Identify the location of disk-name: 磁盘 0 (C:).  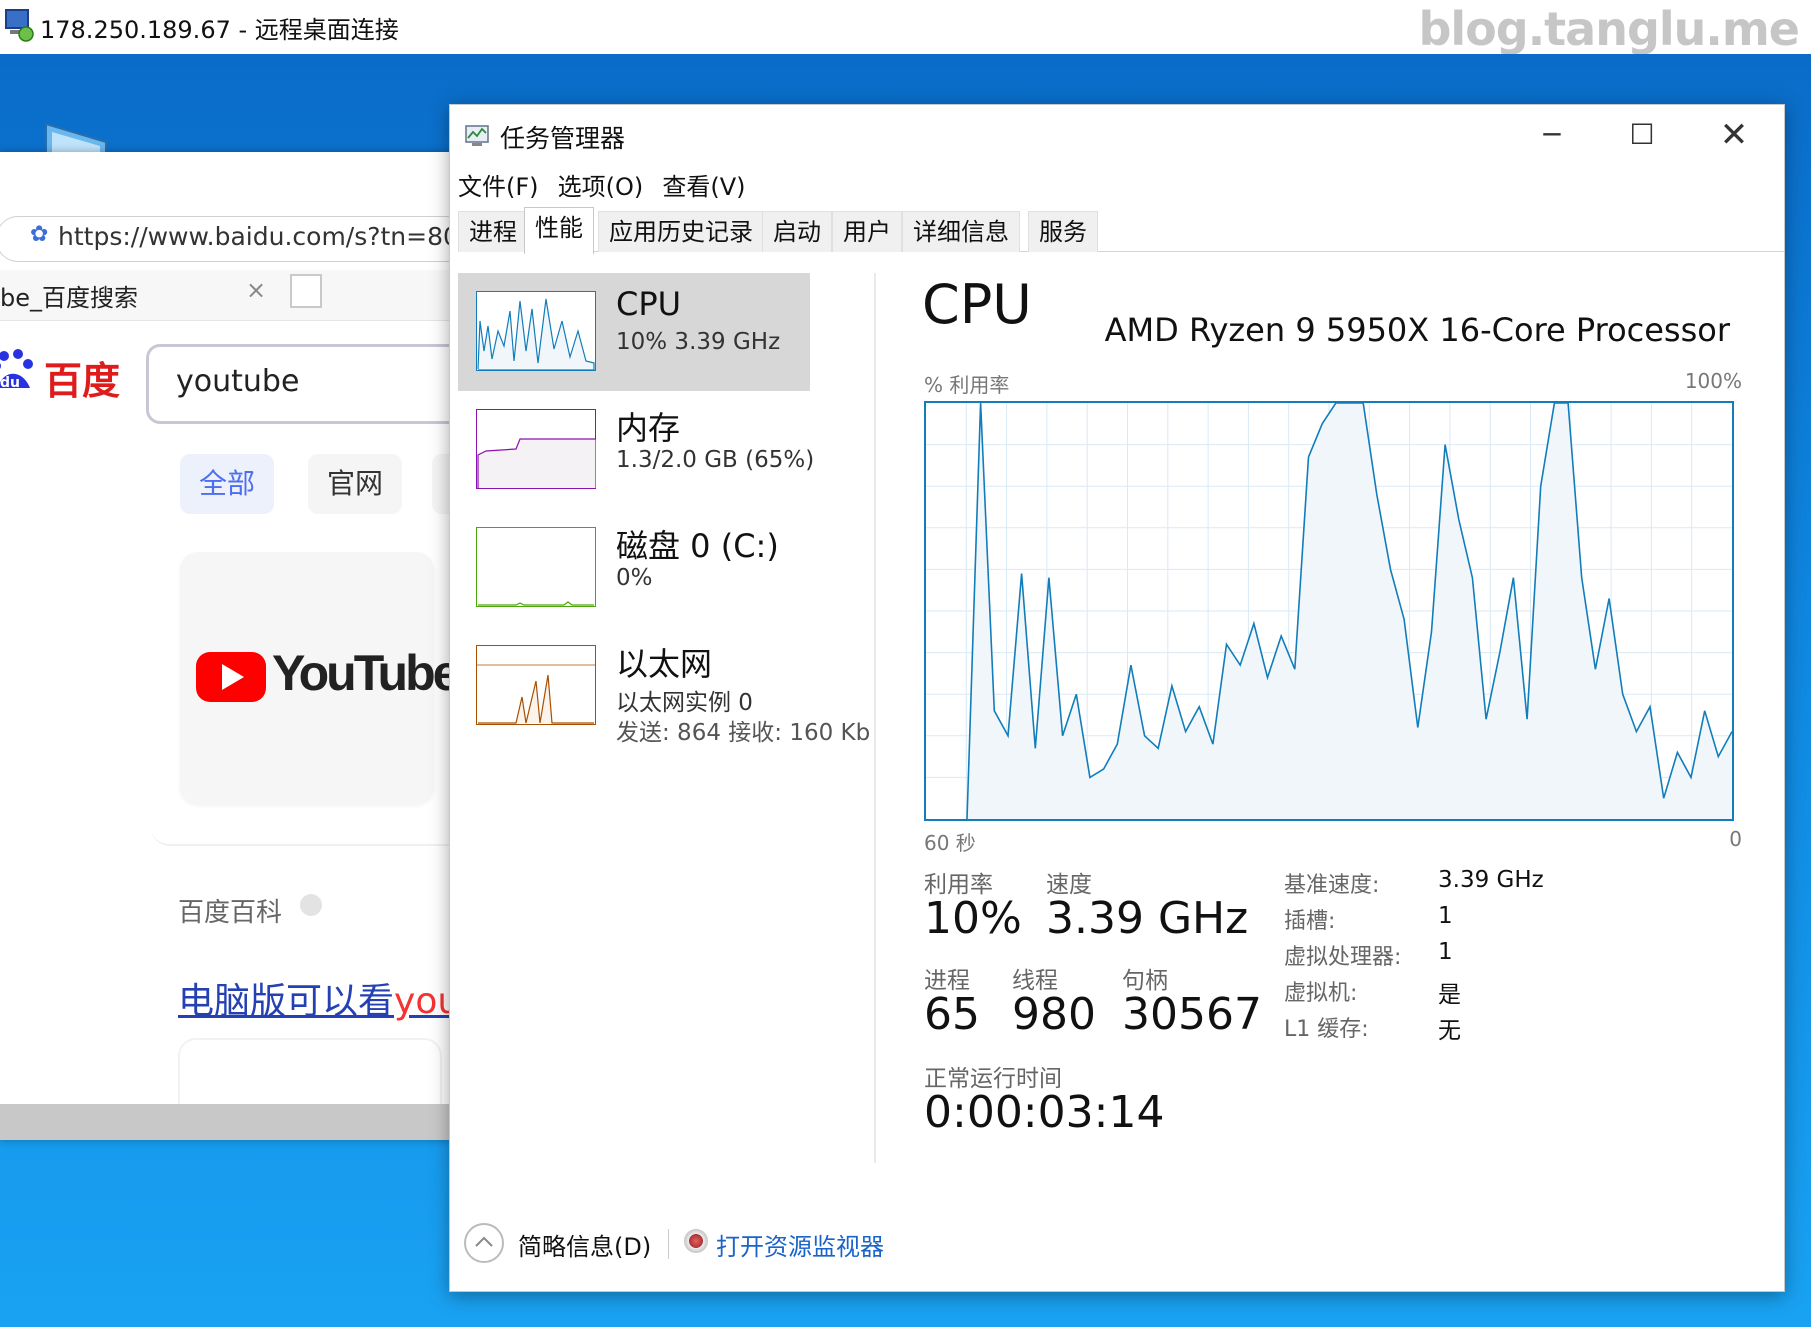
(697, 546).